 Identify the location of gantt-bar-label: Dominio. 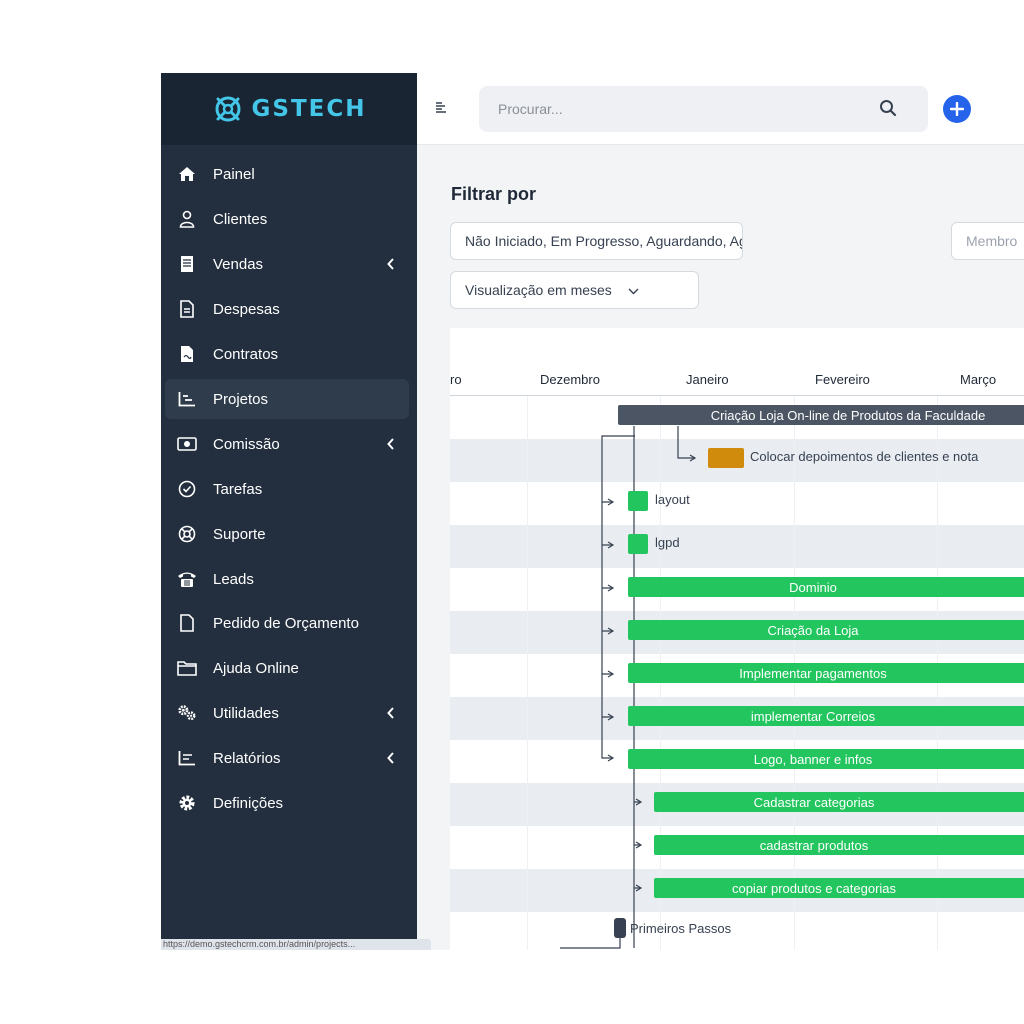
(813, 587).